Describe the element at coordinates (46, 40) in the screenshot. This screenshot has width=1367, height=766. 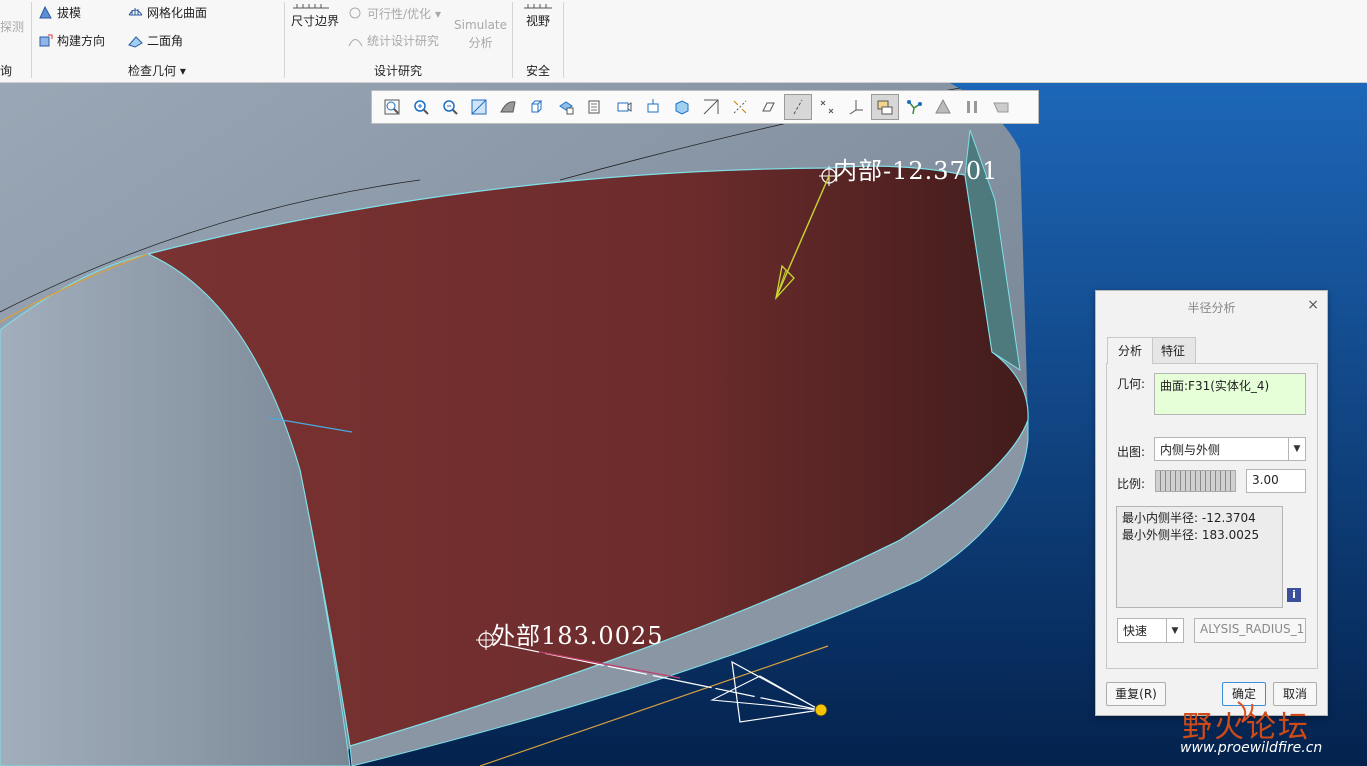
I see `build-direction-icon` at that location.